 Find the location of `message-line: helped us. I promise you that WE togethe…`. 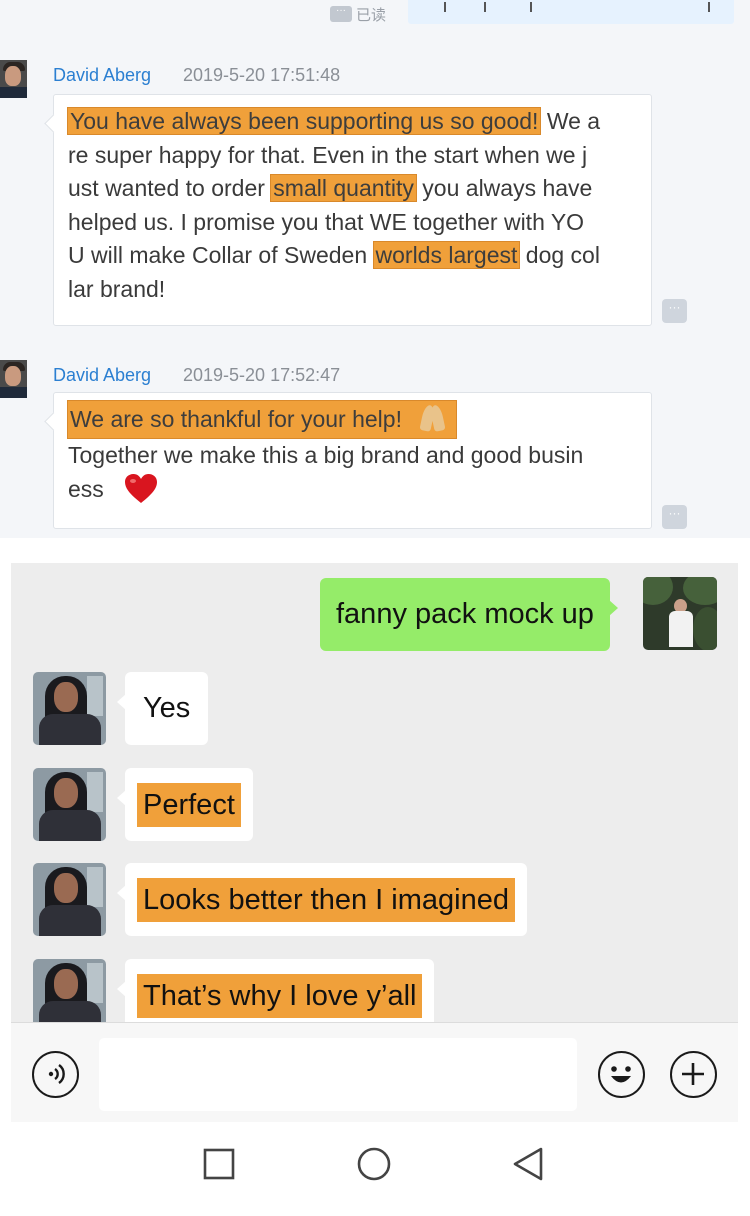

message-line: helped us. I promise you that WE togethe… is located at coordinates (352, 223).